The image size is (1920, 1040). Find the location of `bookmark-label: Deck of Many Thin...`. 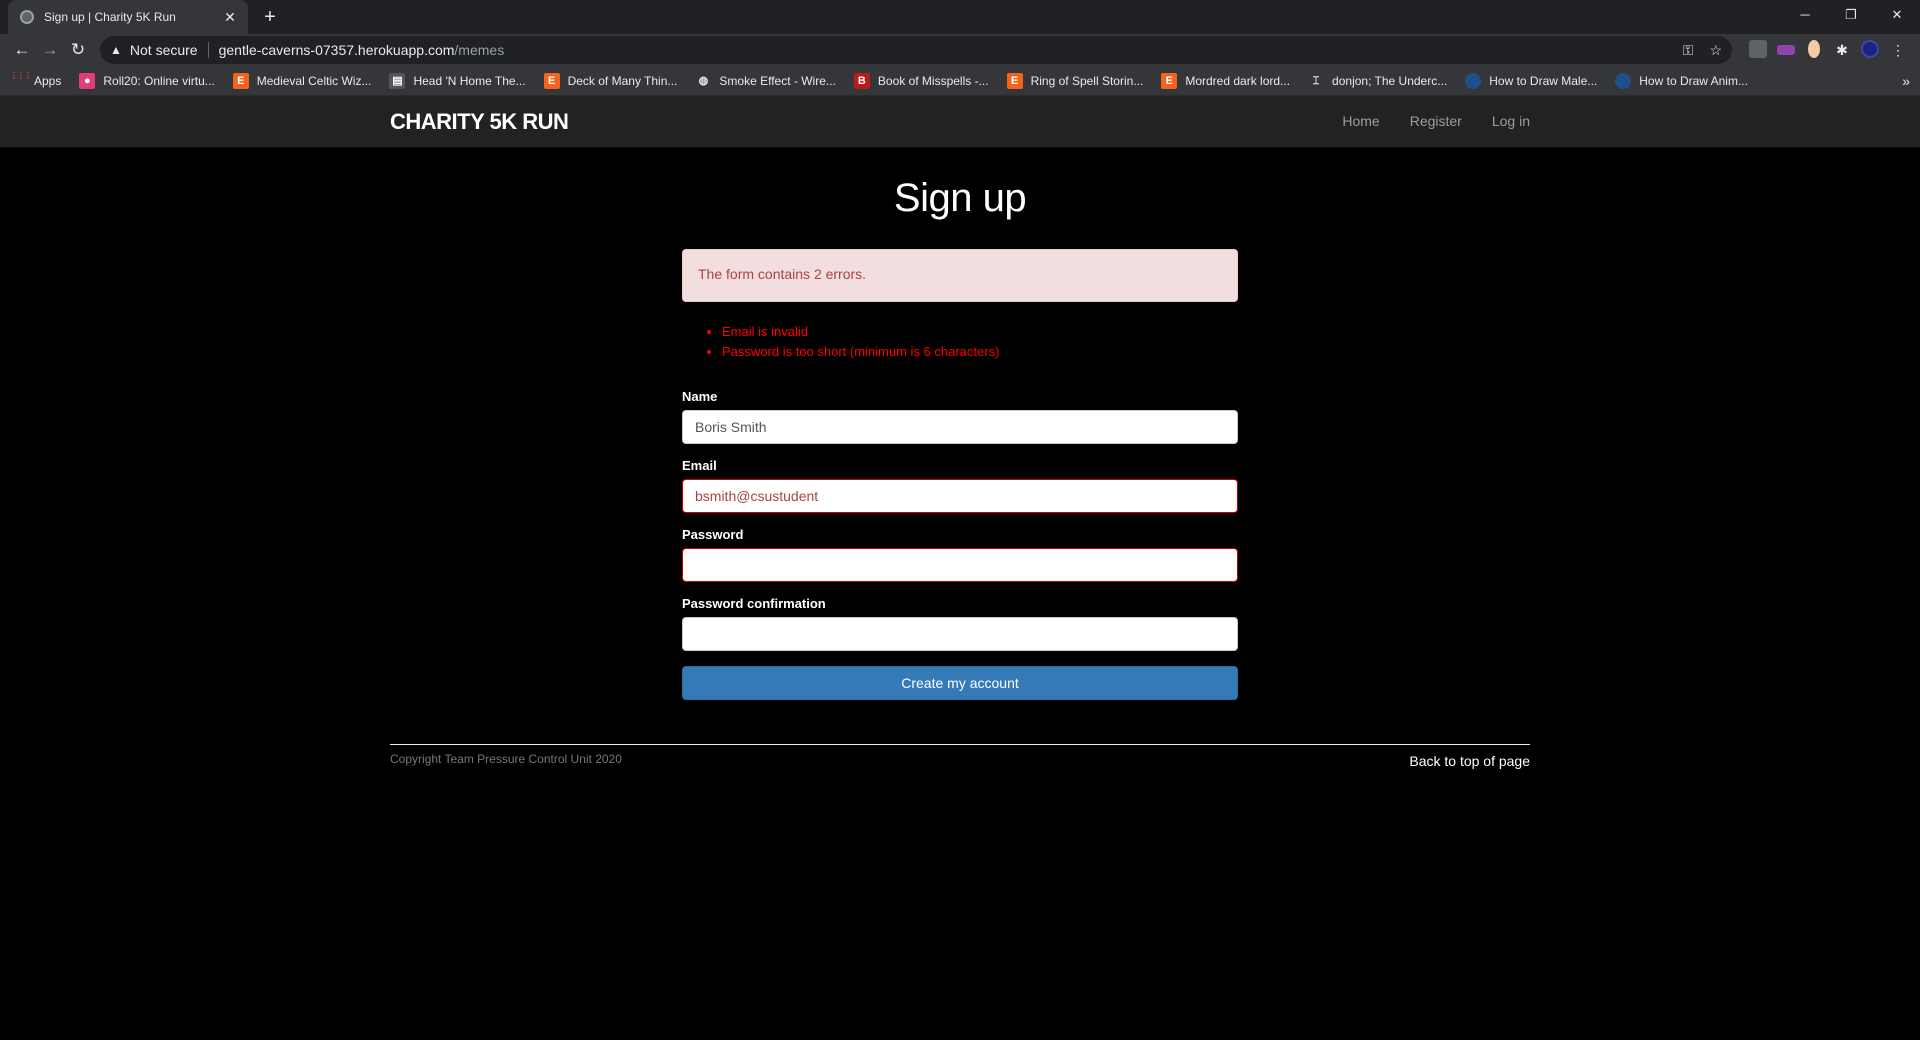

bookmark-label: Deck of Many Thin... is located at coordinates (622, 80).